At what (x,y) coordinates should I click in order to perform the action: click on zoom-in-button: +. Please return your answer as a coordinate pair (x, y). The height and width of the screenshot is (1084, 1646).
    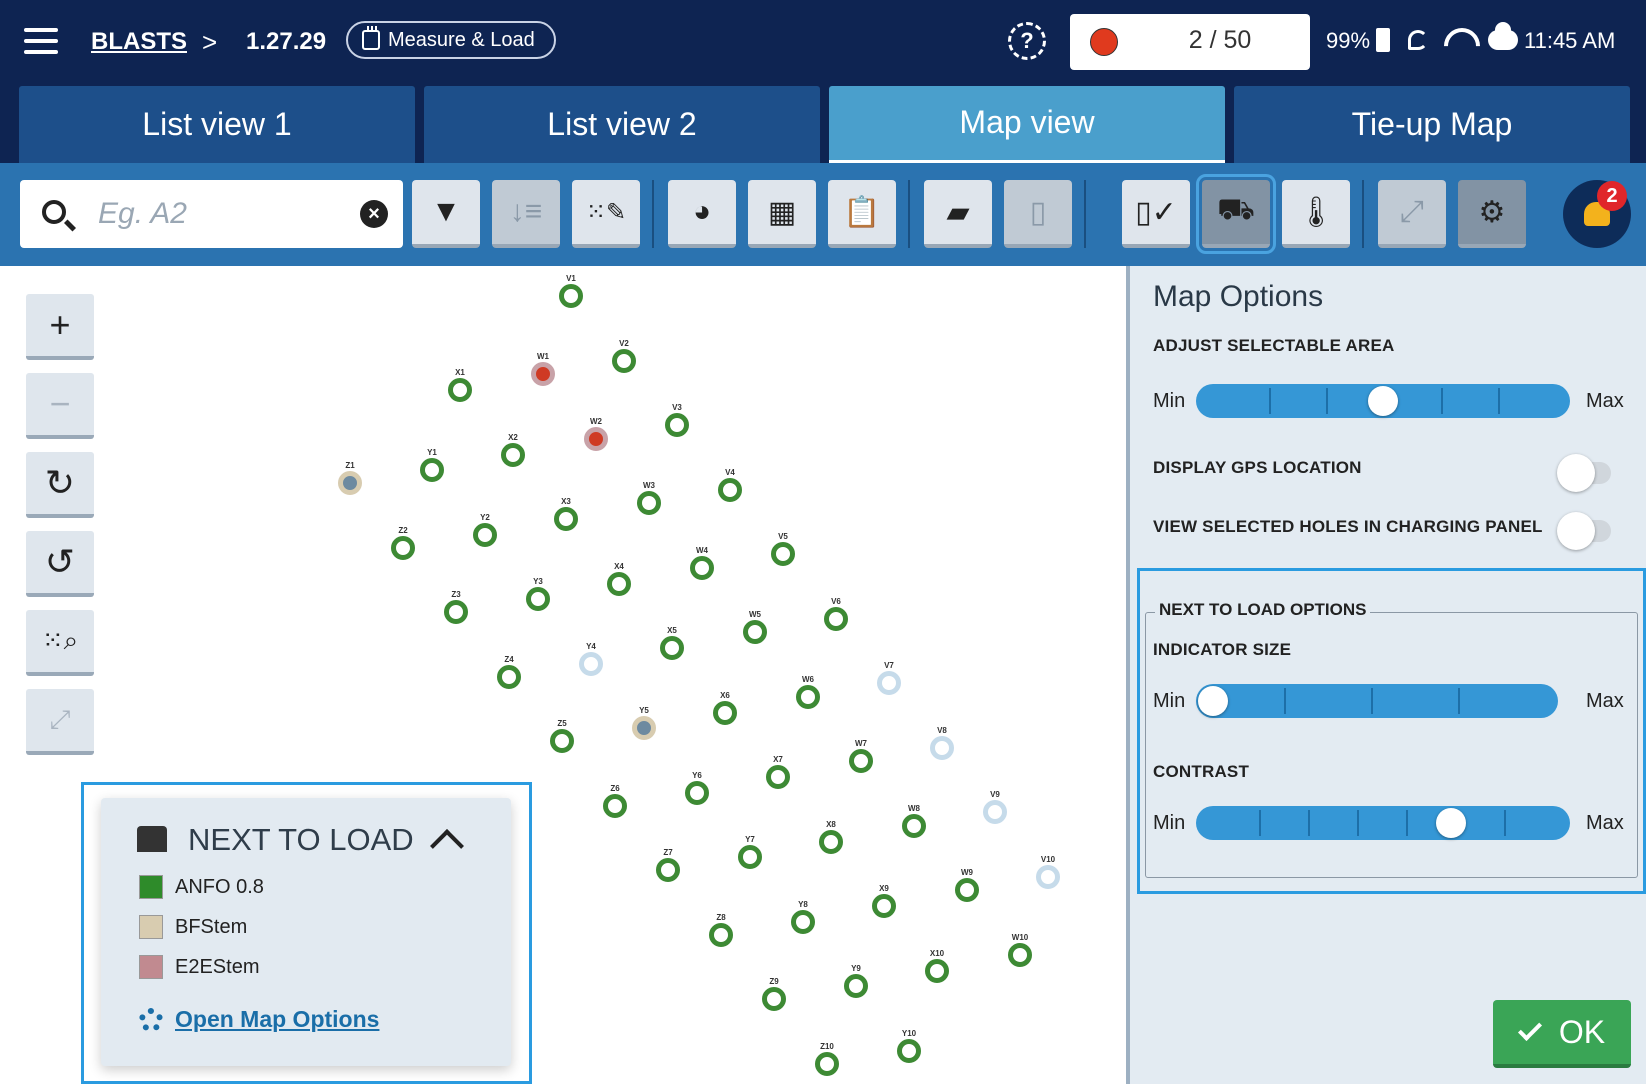
    Looking at the image, I should click on (60, 327).